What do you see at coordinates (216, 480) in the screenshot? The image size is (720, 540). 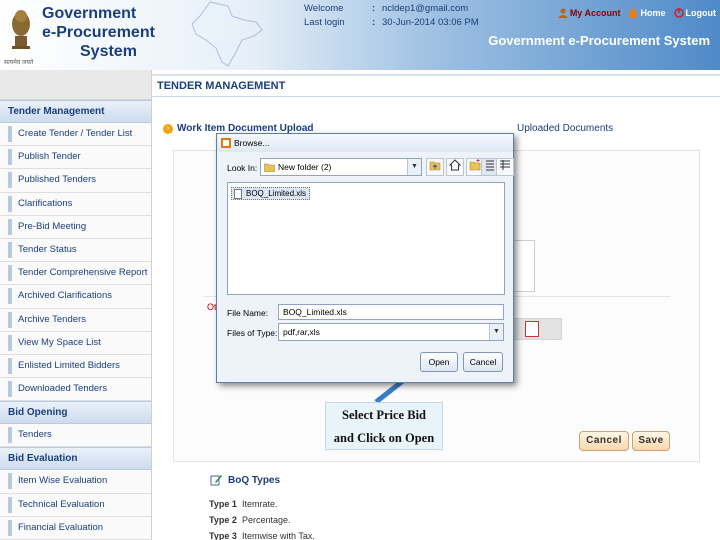 I see `edit-icon` at bounding box center [216, 480].